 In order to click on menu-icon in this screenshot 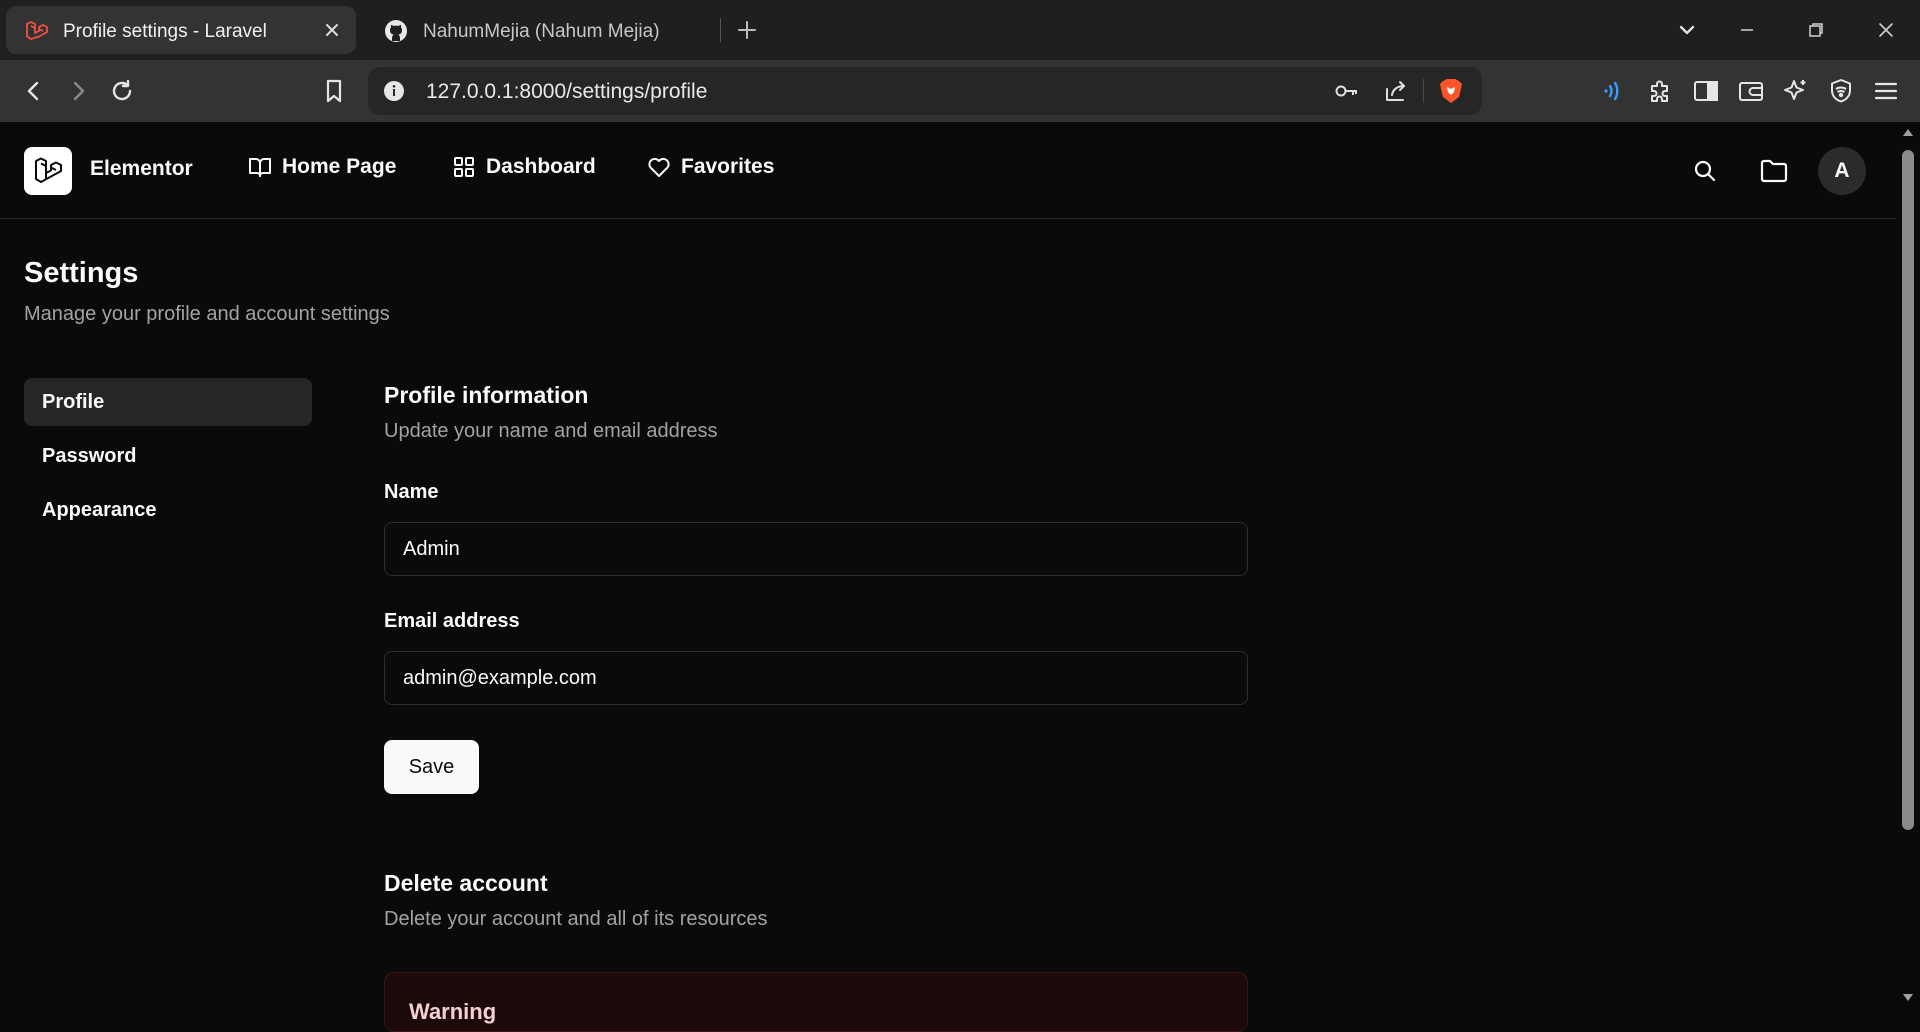, I will do `click(1886, 91)`.